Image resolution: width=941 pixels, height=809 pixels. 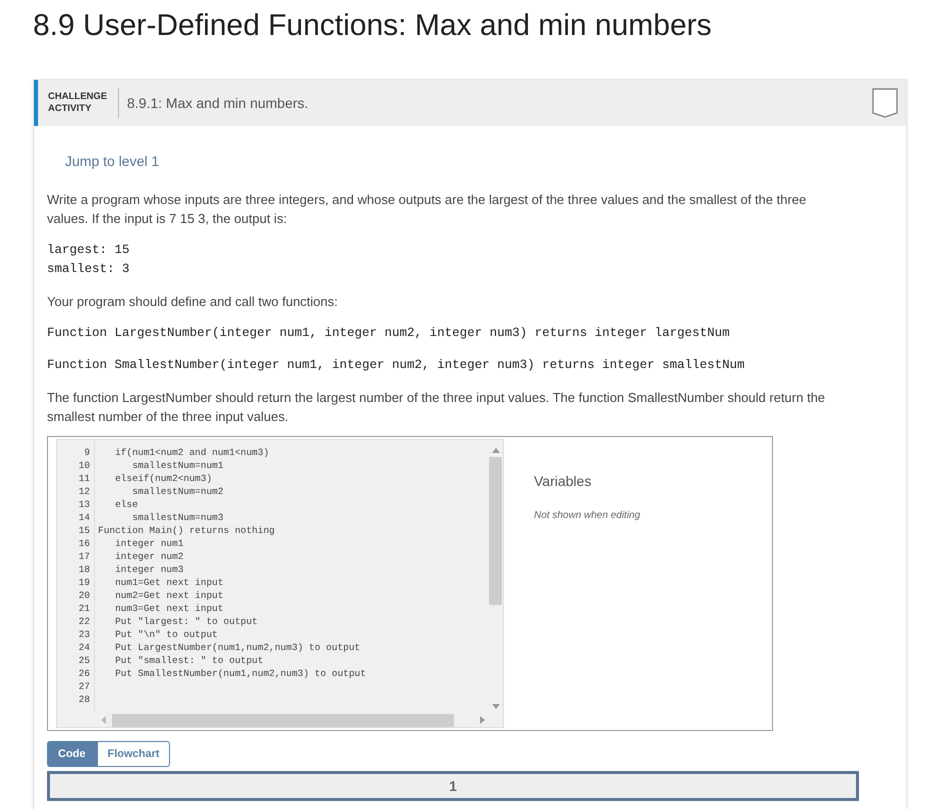 What do you see at coordinates (84, 491) in the screenshot?
I see `line-number: 12` at bounding box center [84, 491].